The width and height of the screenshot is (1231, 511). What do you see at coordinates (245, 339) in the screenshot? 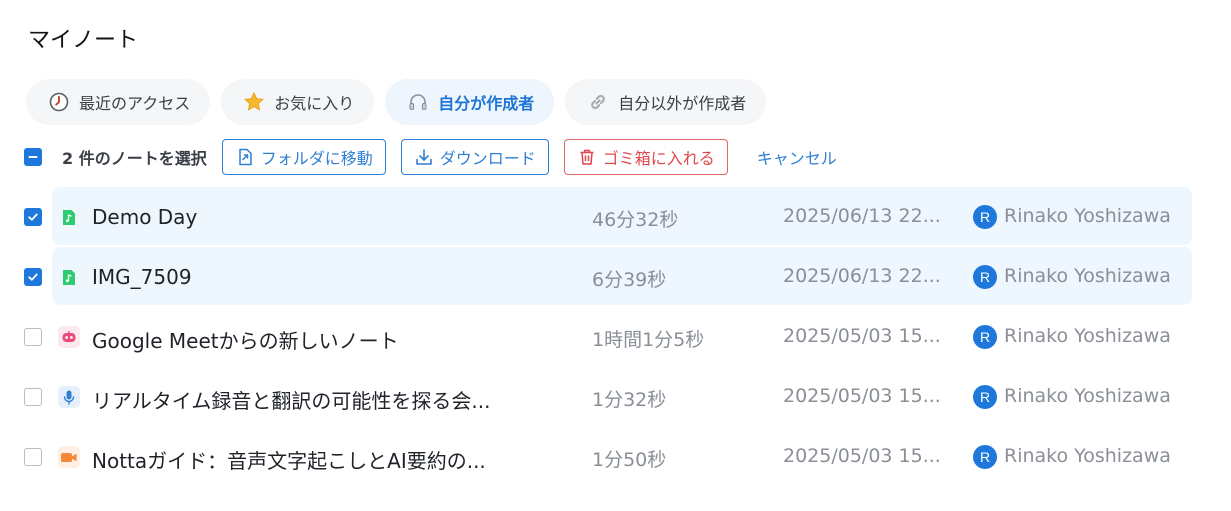
I see `note-title: Google Meetからの新しいノート` at bounding box center [245, 339].